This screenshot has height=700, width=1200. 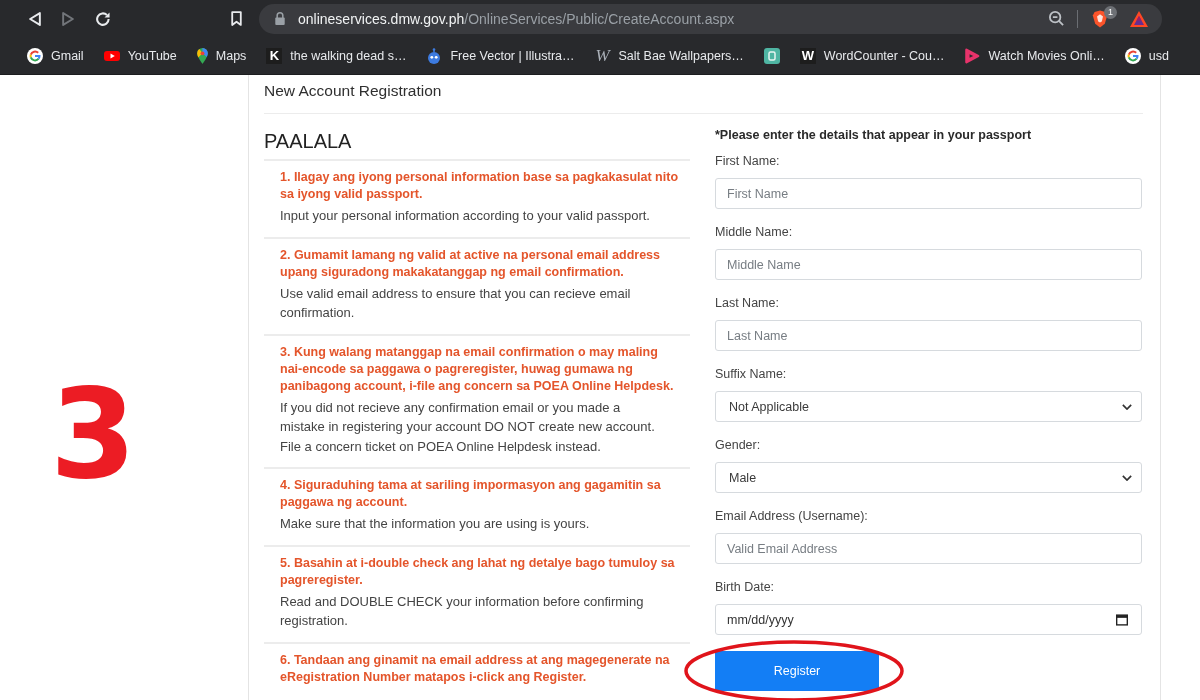 I want to click on back-icon, so click(x=35, y=18).